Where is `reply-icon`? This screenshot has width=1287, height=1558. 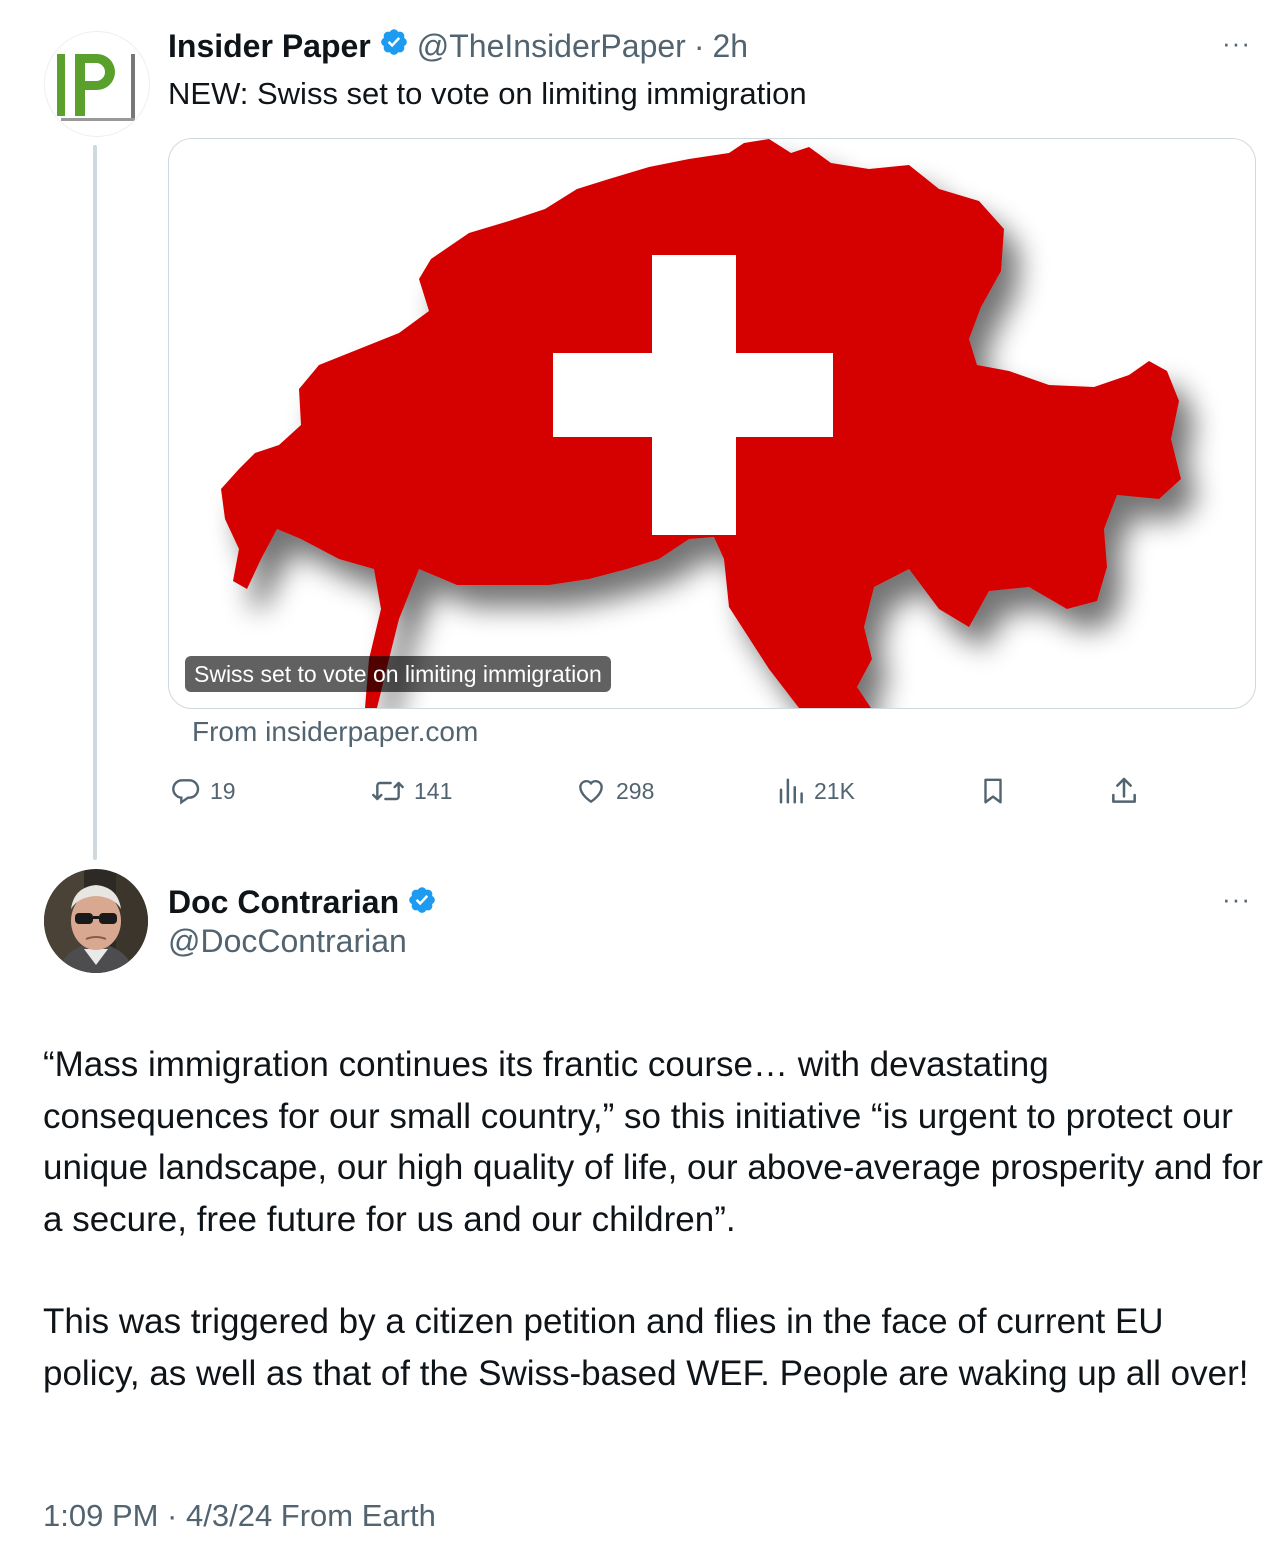 reply-icon is located at coordinates (186, 792).